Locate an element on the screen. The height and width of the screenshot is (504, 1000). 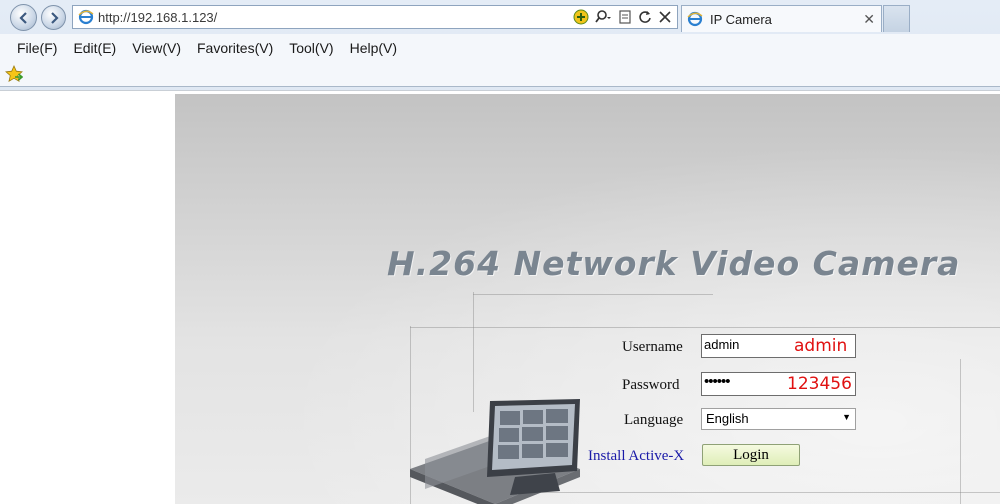
back-arrow-icon is located at coordinates (22, 17).